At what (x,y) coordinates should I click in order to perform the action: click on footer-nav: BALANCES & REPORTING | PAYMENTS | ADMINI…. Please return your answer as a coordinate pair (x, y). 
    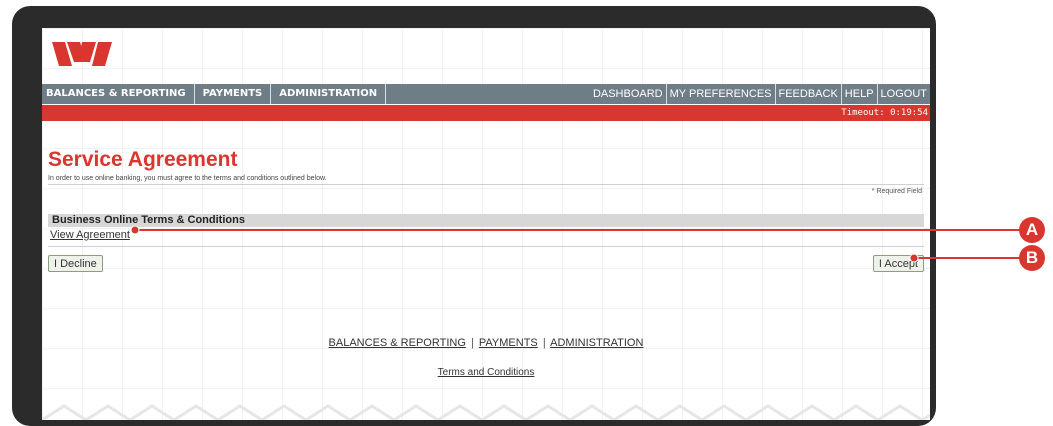
    Looking at the image, I should click on (486, 343).